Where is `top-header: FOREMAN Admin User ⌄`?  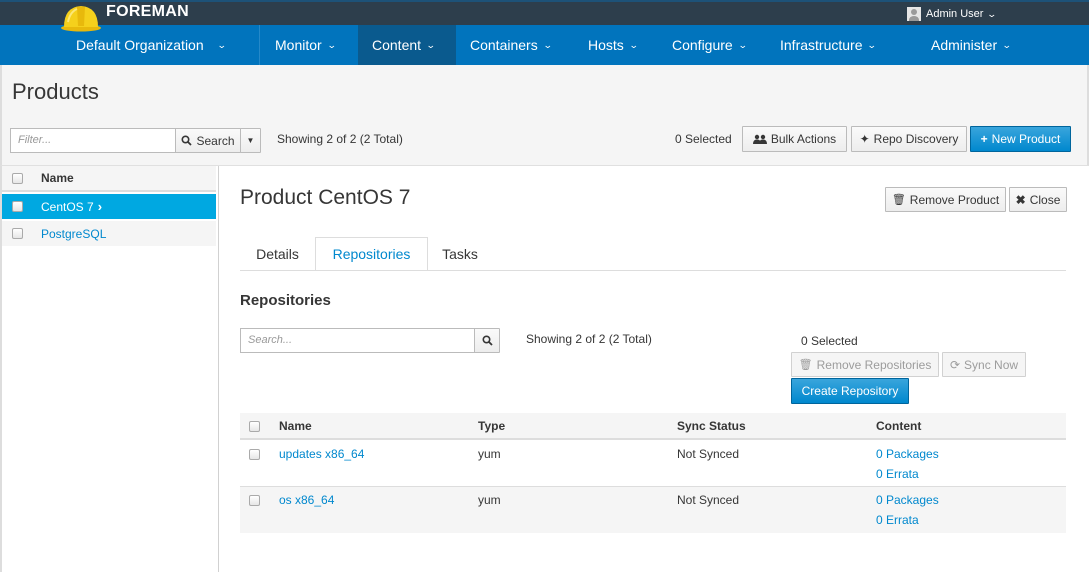 top-header: FOREMAN Admin User ⌄ is located at coordinates (544, 16).